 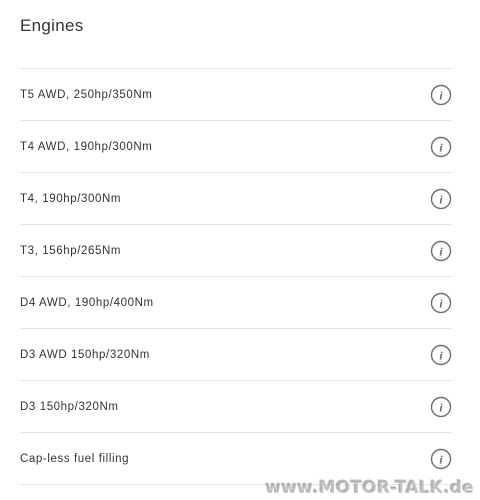 I want to click on list-item: T4, 190hp/300Nm i, so click(x=236, y=199).